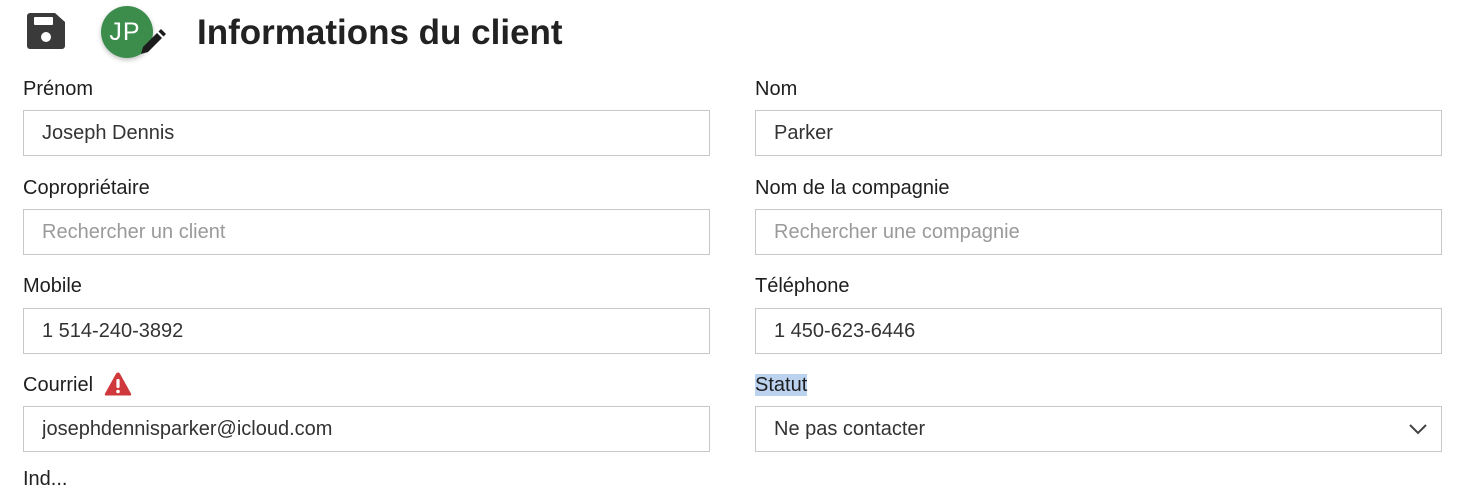  Describe the element at coordinates (802, 286) in the screenshot. I see `phone-label: Téléphone` at that location.